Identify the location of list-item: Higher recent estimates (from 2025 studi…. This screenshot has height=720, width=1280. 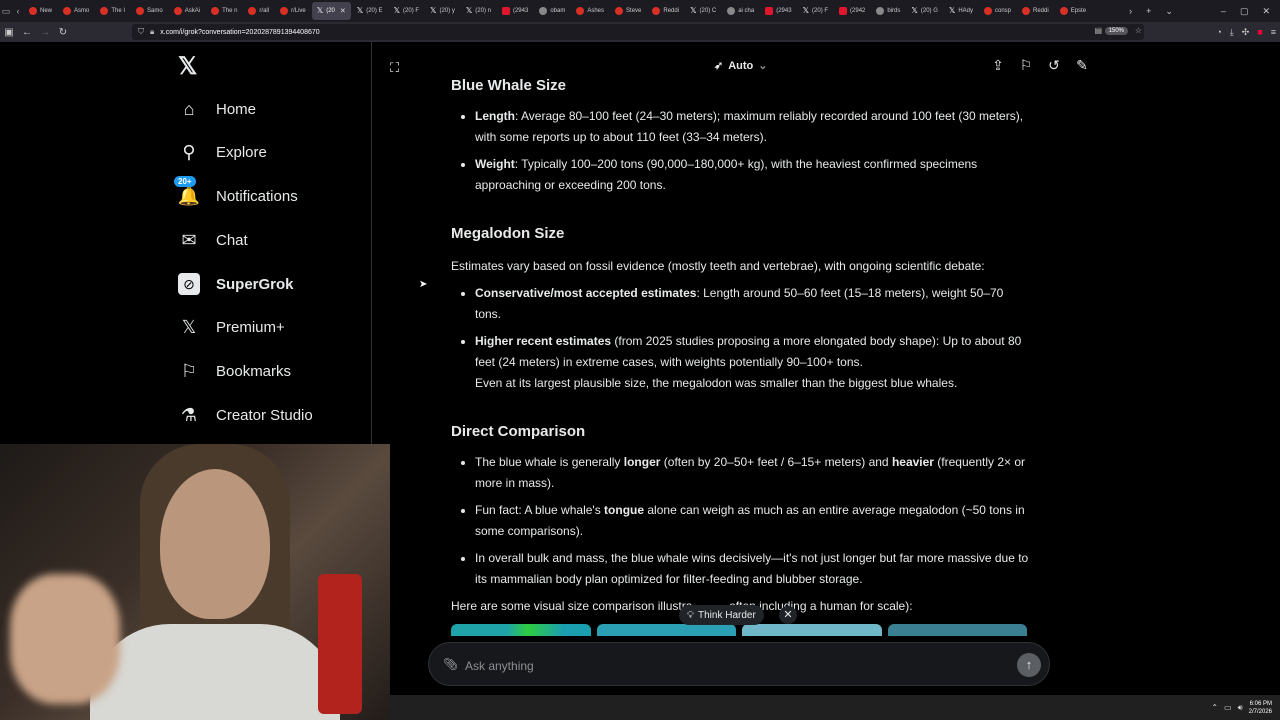
(753, 362).